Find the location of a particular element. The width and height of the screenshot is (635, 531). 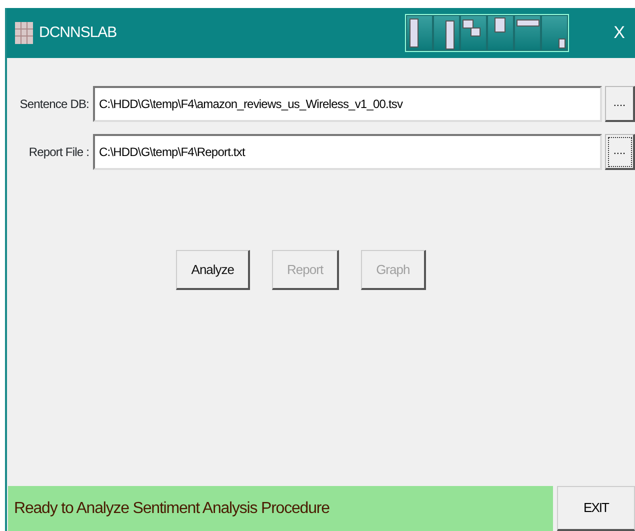

path-field: C:\HDD\G\temp\F4\amazon_reviews_us_Wireless_v1_00.tsv is located at coordinates (347, 104).